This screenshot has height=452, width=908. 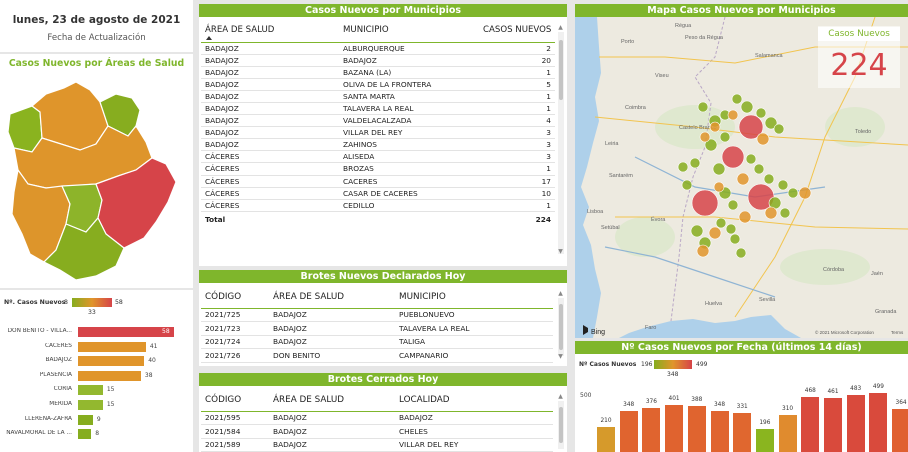 What do you see at coordinates (377, 355) in the screenshot?
I see `table-row: 2021/726 DON BENITO CAMPANARIO` at bounding box center [377, 355].